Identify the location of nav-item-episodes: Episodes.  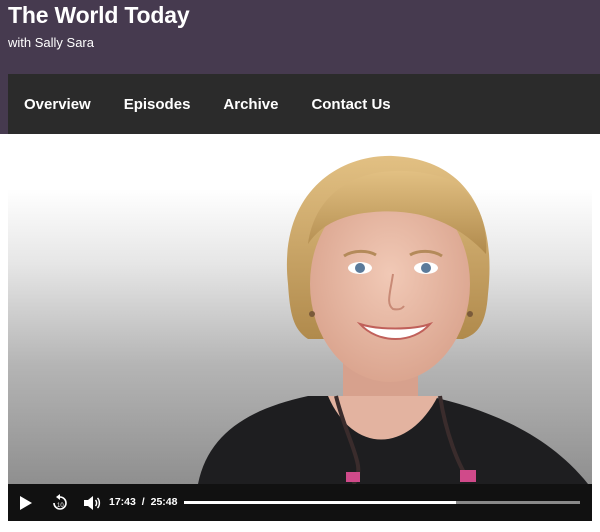
(157, 104).